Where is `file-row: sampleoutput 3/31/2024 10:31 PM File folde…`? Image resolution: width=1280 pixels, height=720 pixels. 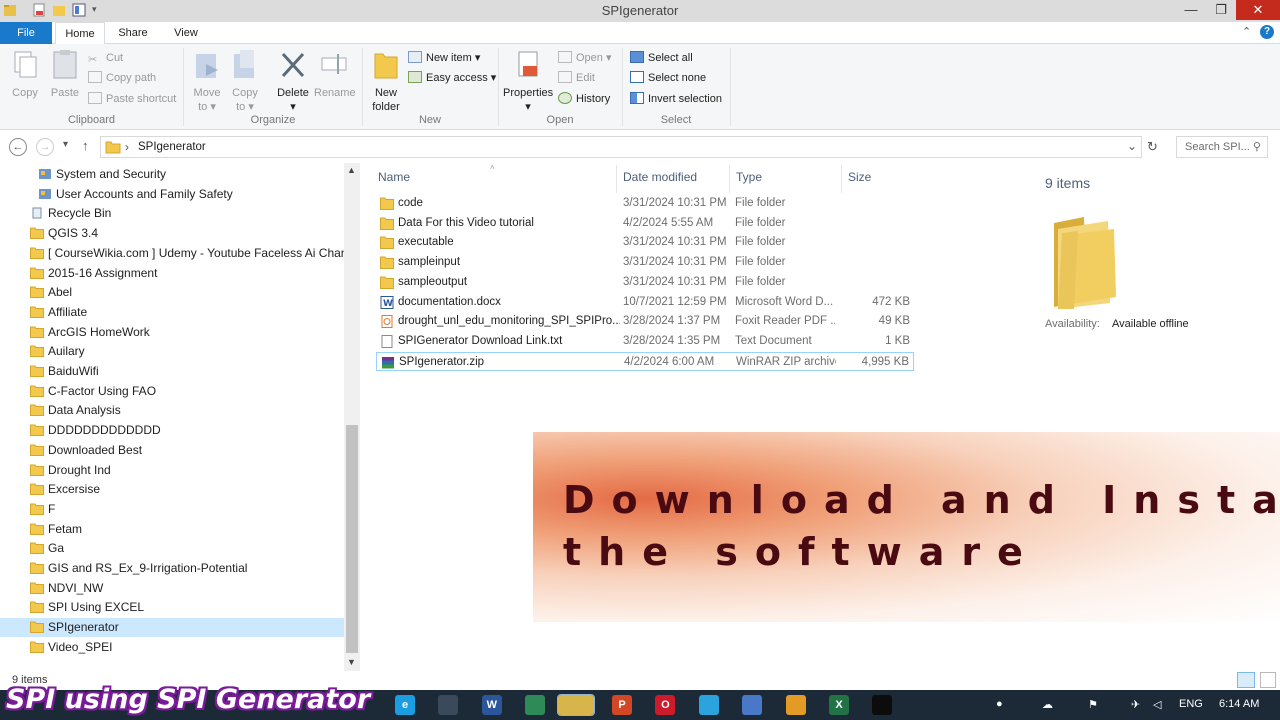
file-row: sampleoutput 3/31/2024 10:31 PM File folde… is located at coordinates (645, 282).